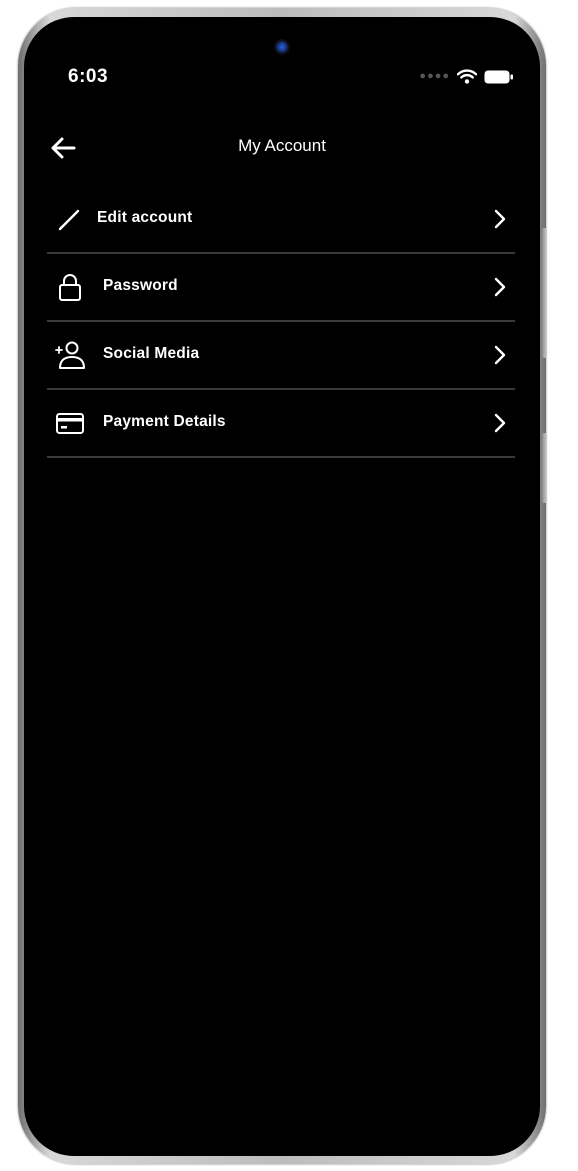  I want to click on app-header: My Account, so click(282, 147).